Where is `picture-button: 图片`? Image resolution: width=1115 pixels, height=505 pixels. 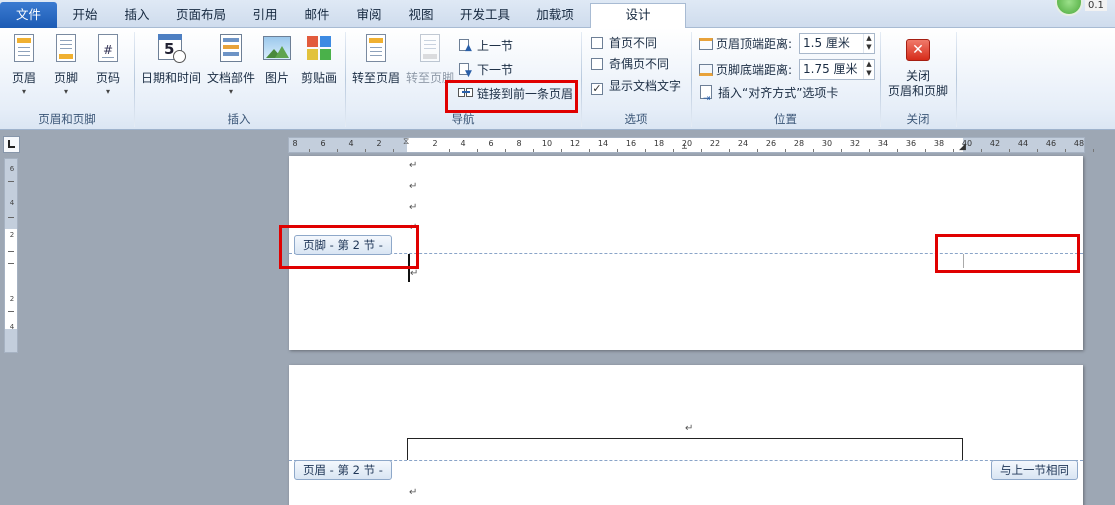
picture-button: 图片 is located at coordinates (277, 59).